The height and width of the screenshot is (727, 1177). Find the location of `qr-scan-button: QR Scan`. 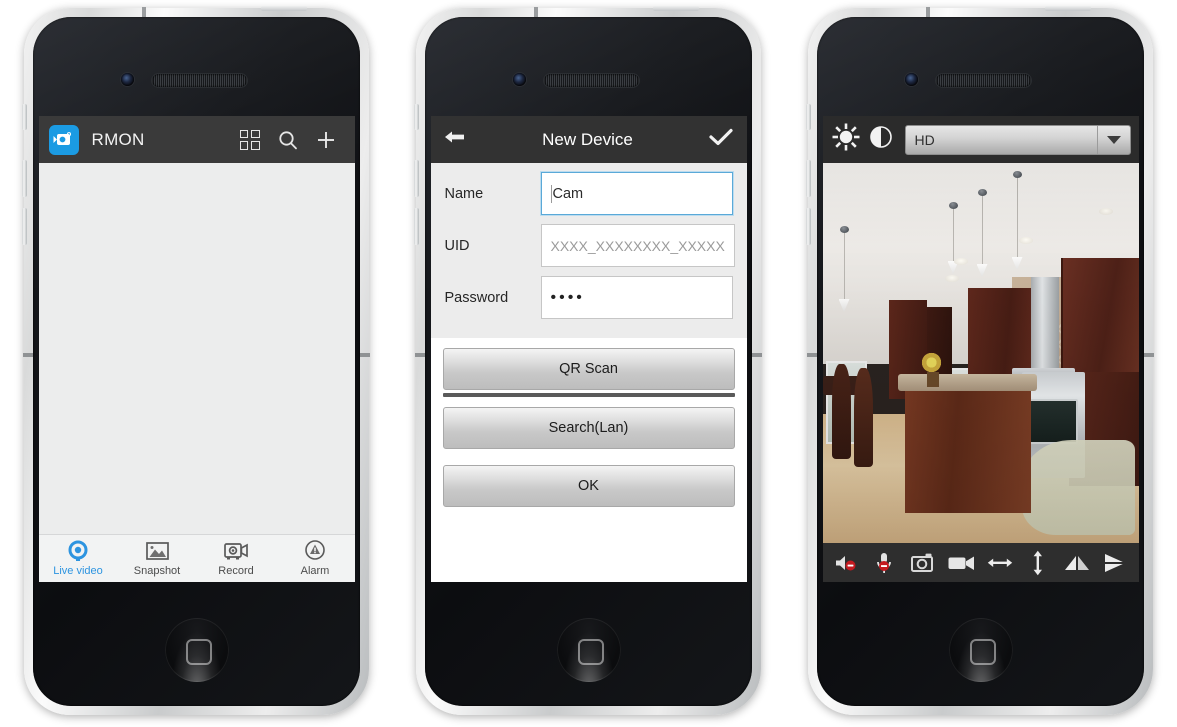

qr-scan-button: QR Scan is located at coordinates (588, 369).